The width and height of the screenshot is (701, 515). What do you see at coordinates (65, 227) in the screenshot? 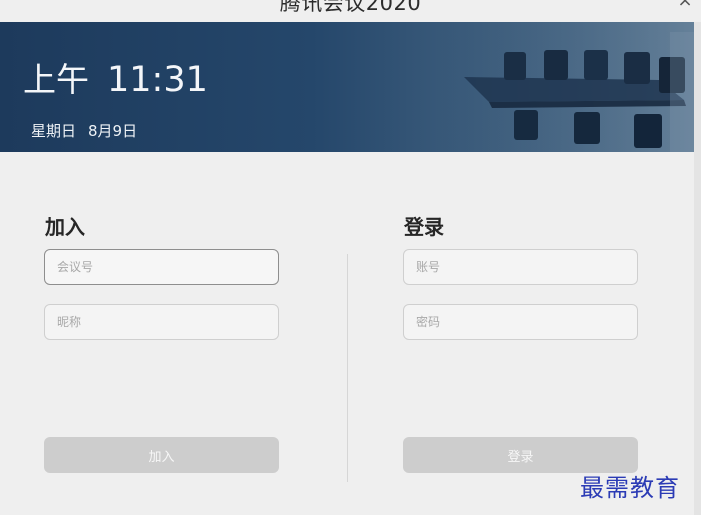
I see `join-heading: 加入` at bounding box center [65, 227].